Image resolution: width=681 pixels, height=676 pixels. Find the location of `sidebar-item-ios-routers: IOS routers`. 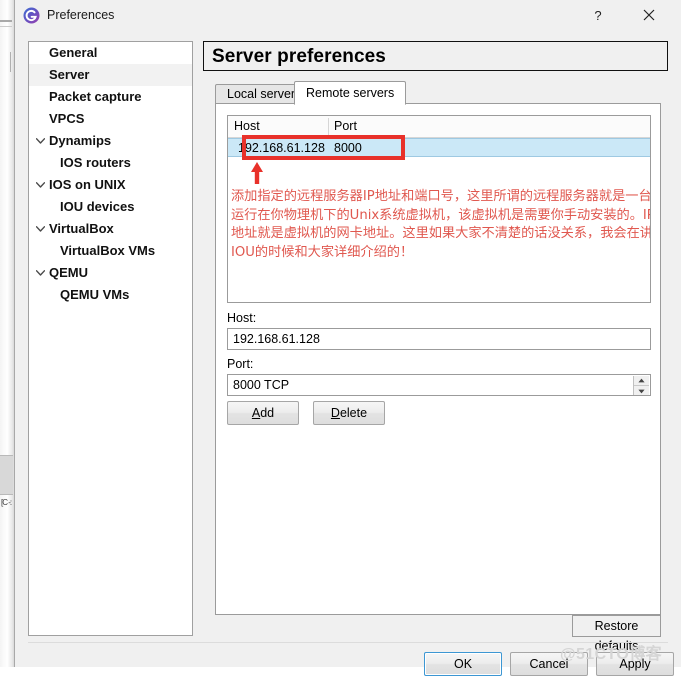

sidebar-item-ios-routers: IOS routers is located at coordinates (110, 163).